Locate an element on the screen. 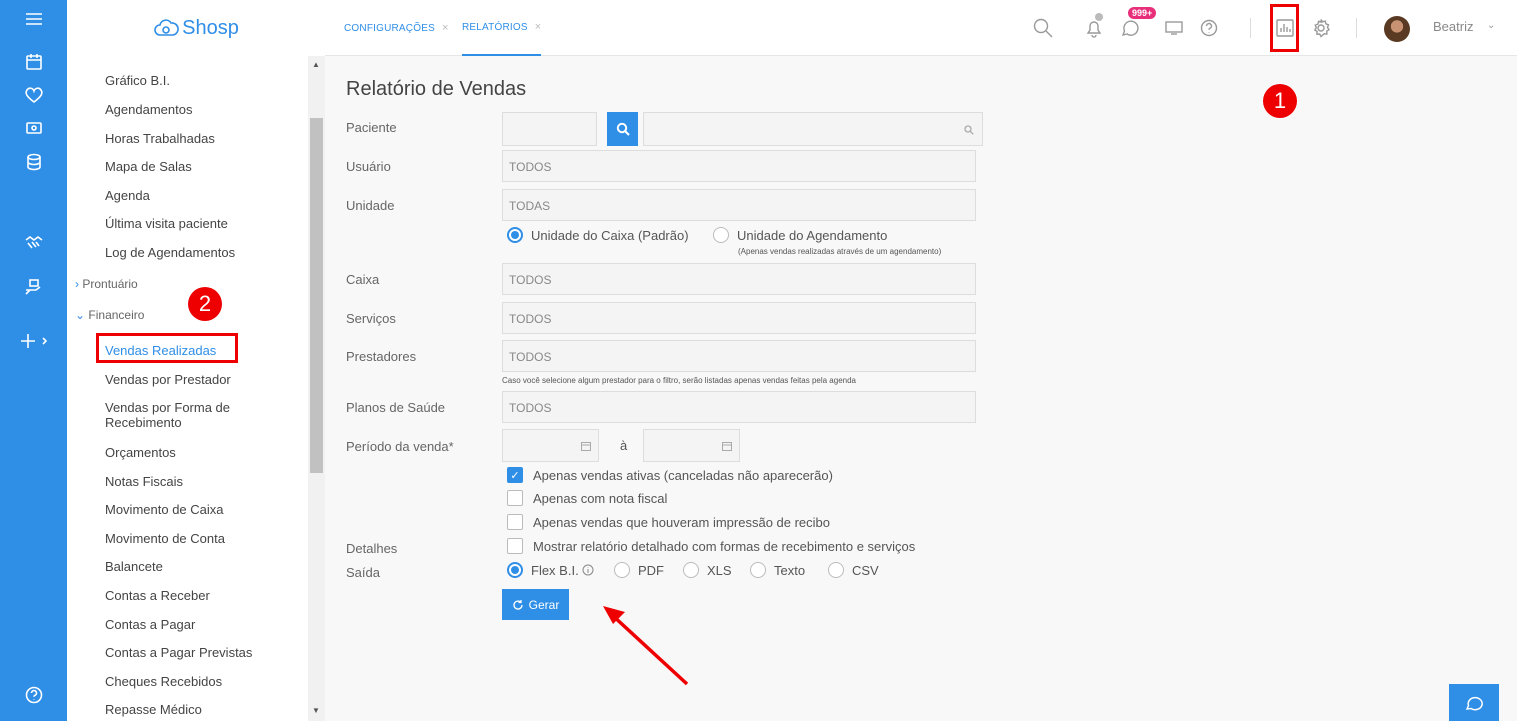  periodo-end-input is located at coordinates (691, 445).